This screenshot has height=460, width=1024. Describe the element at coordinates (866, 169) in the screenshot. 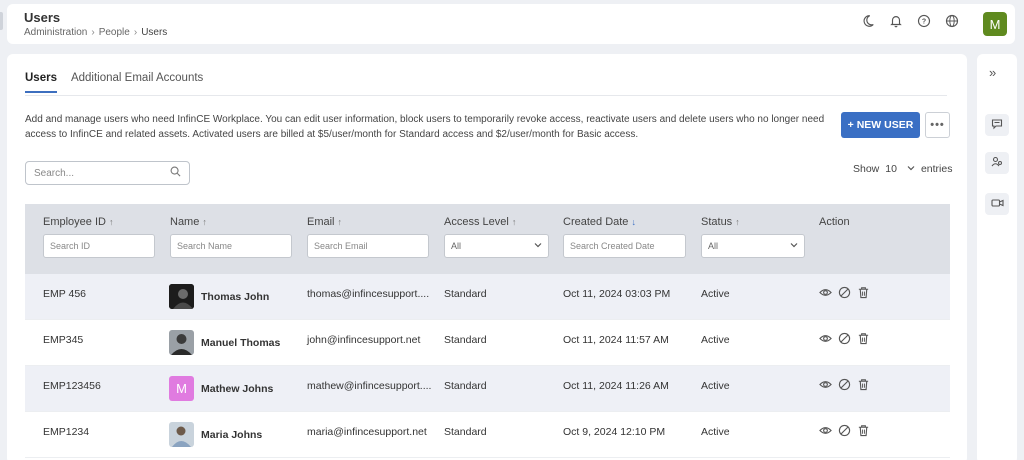

I see `show-label: Show` at that location.